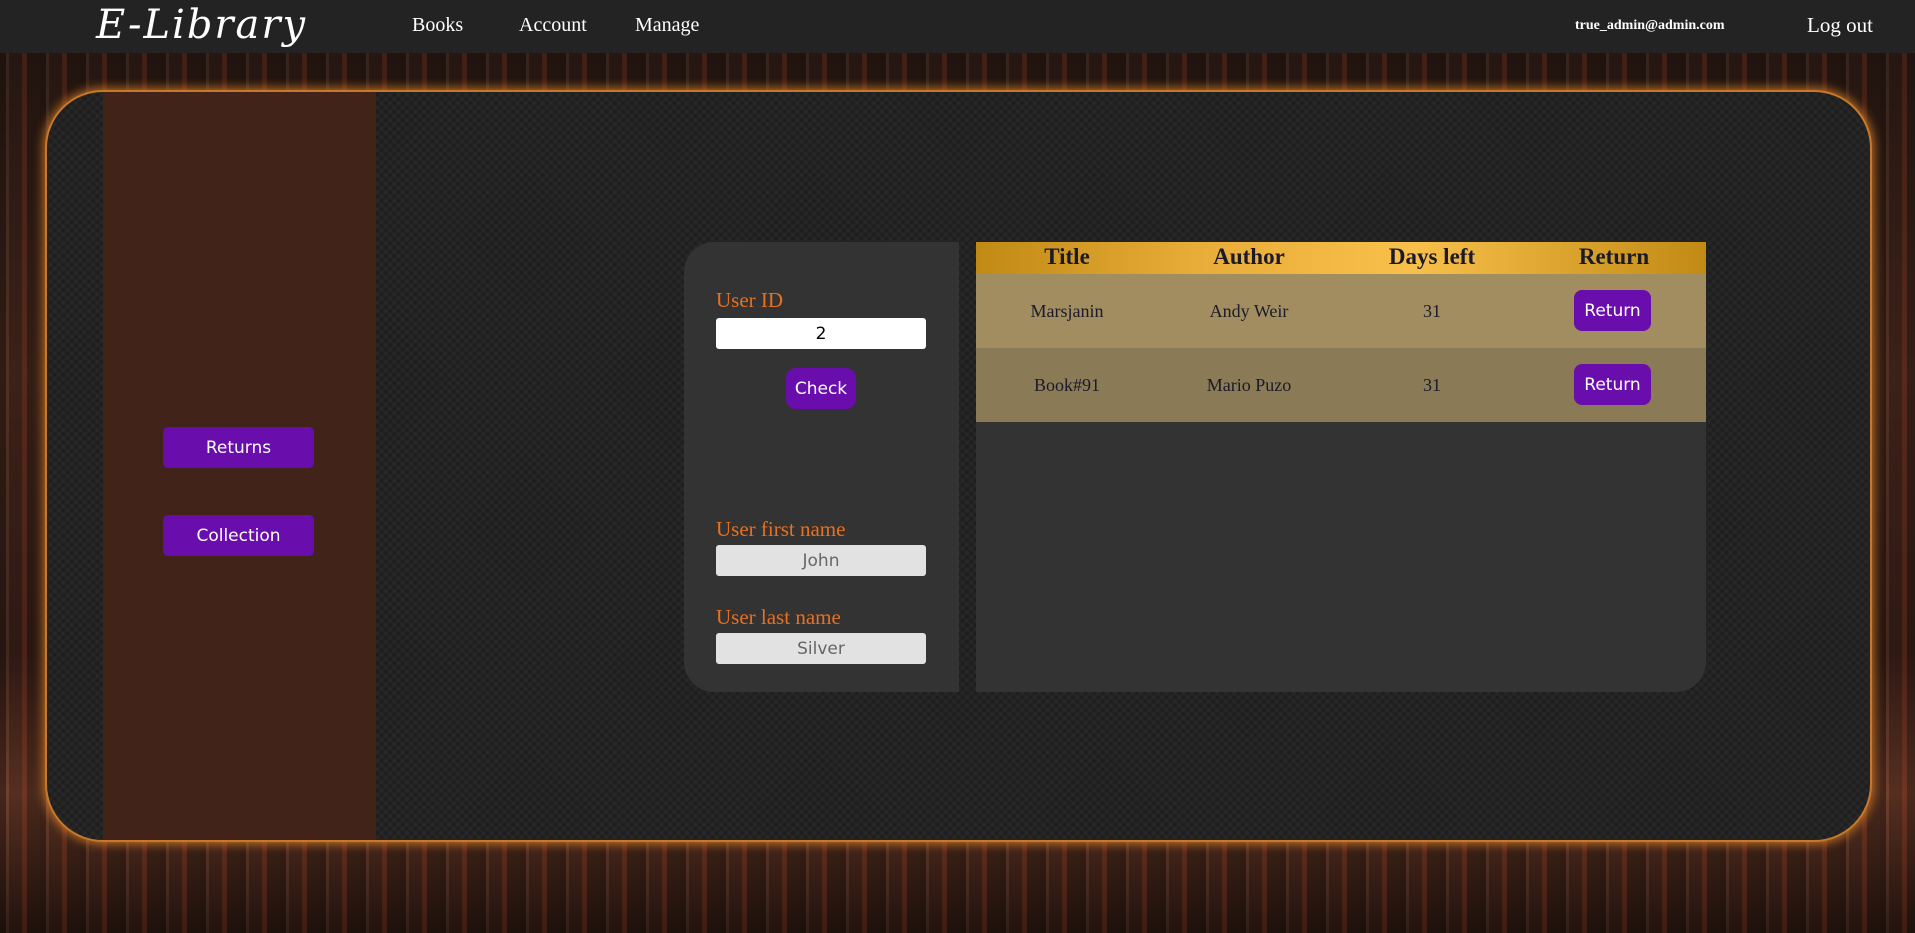 The image size is (1915, 933). Describe the element at coordinates (1614, 256) in the screenshot. I see `column-header-return: Return` at that location.